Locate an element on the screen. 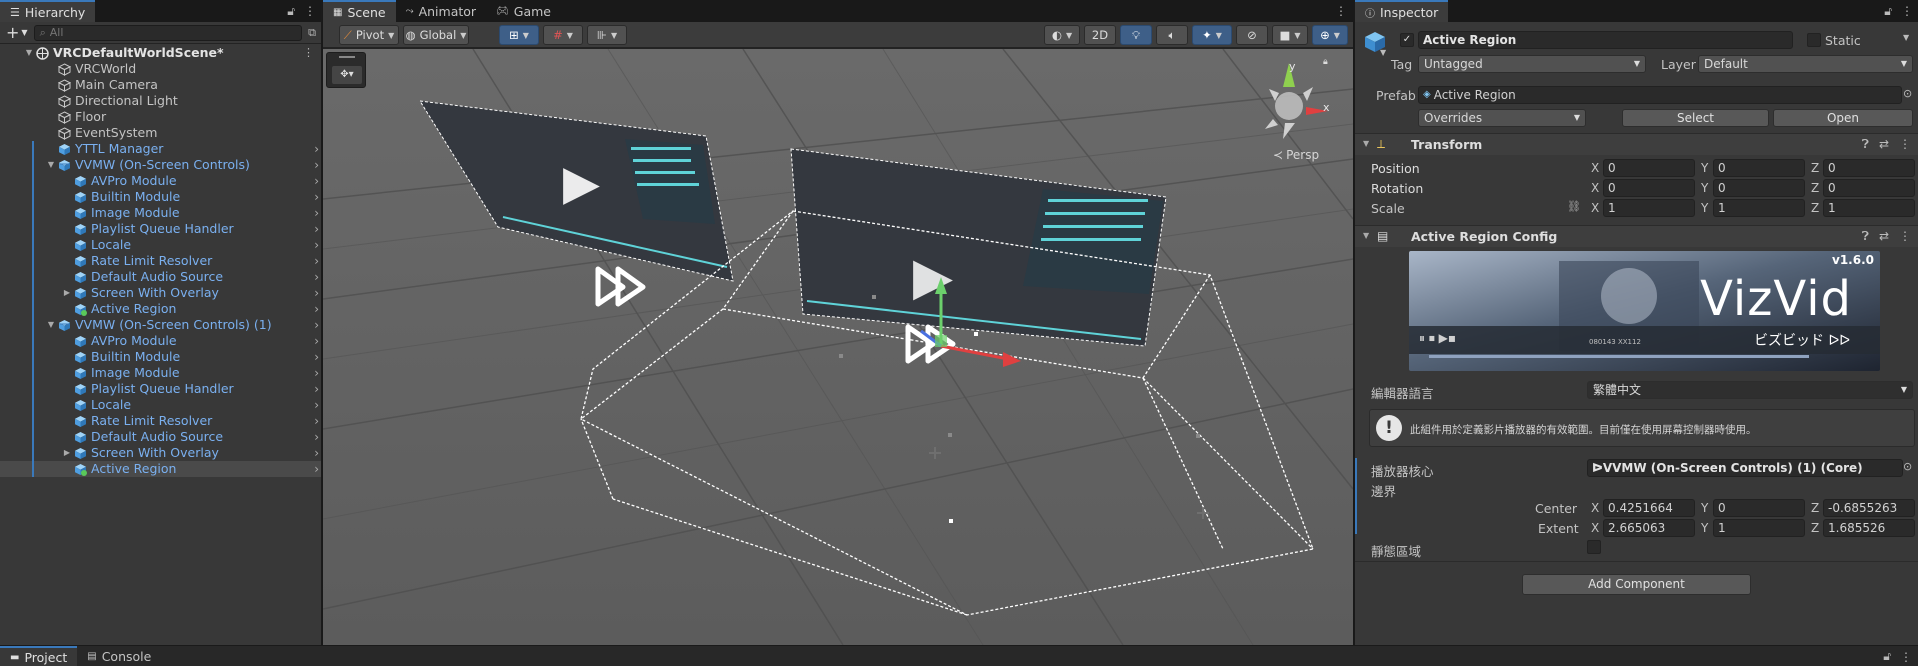 The image size is (1918, 666). overrides-dropdown: Overrides ▼ is located at coordinates (1502, 118).